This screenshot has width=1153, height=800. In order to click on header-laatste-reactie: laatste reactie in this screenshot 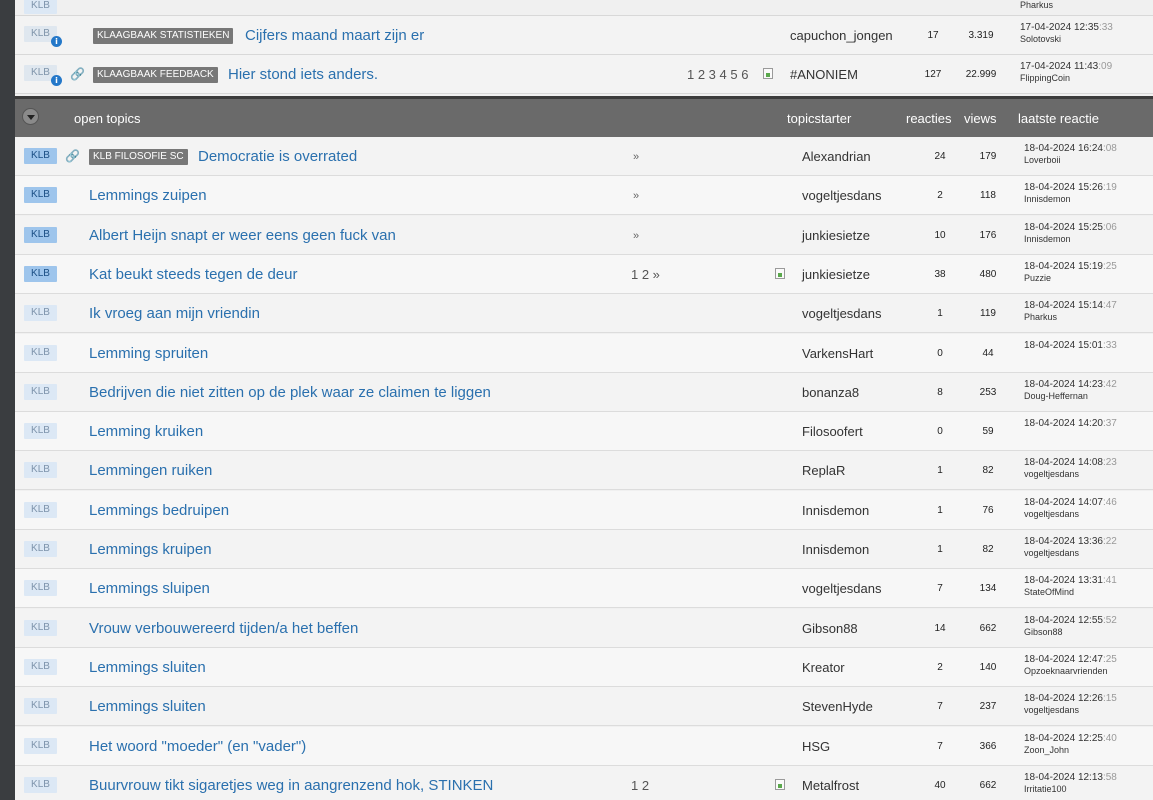, I will do `click(1058, 119)`.